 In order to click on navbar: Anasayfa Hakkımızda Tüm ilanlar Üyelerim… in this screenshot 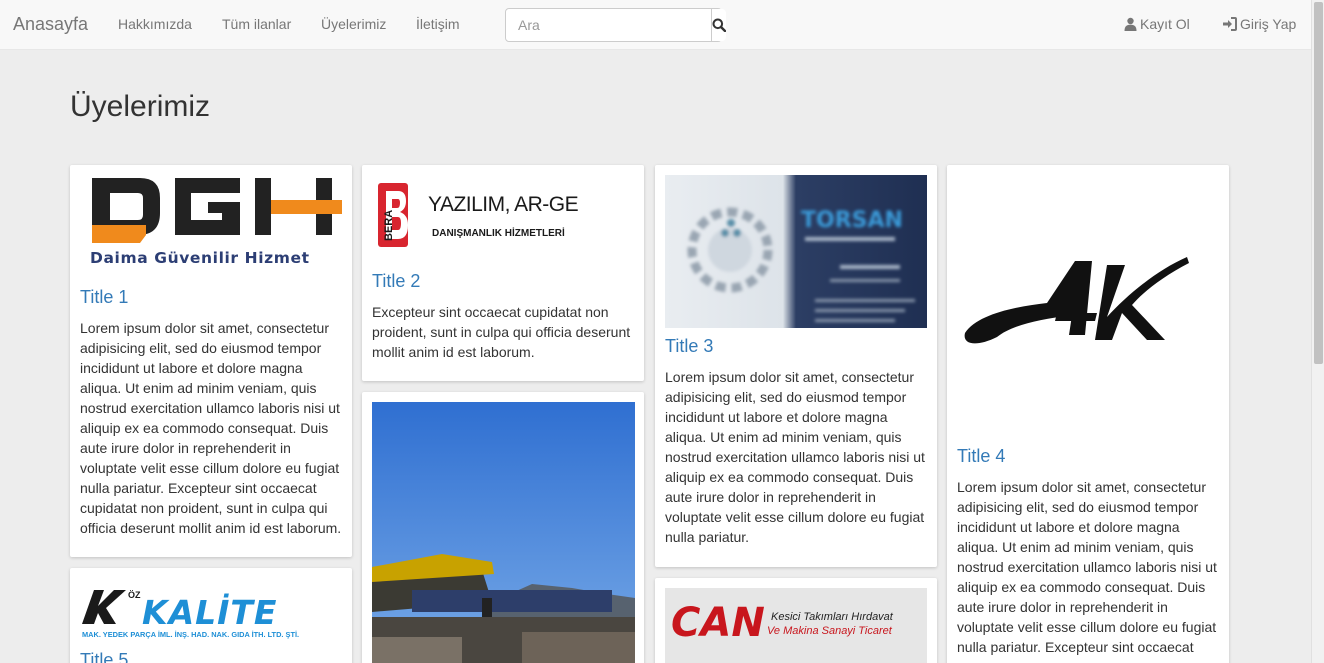, I will do `click(655, 25)`.